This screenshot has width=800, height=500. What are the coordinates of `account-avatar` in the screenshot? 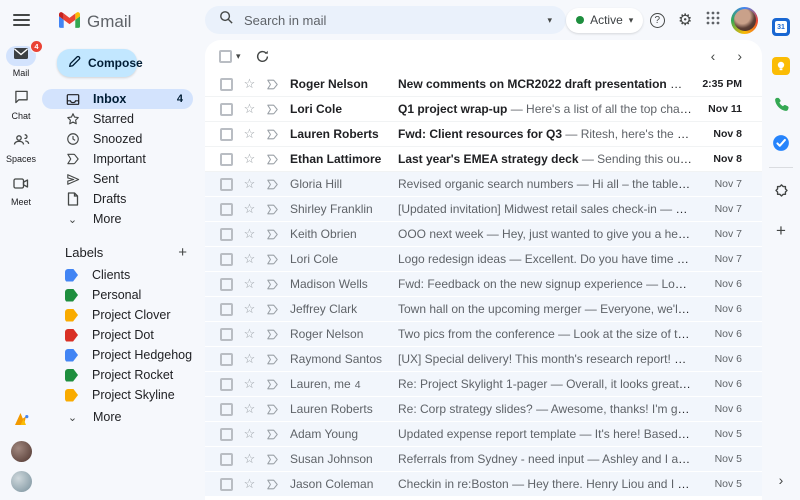 It's located at (744, 20).